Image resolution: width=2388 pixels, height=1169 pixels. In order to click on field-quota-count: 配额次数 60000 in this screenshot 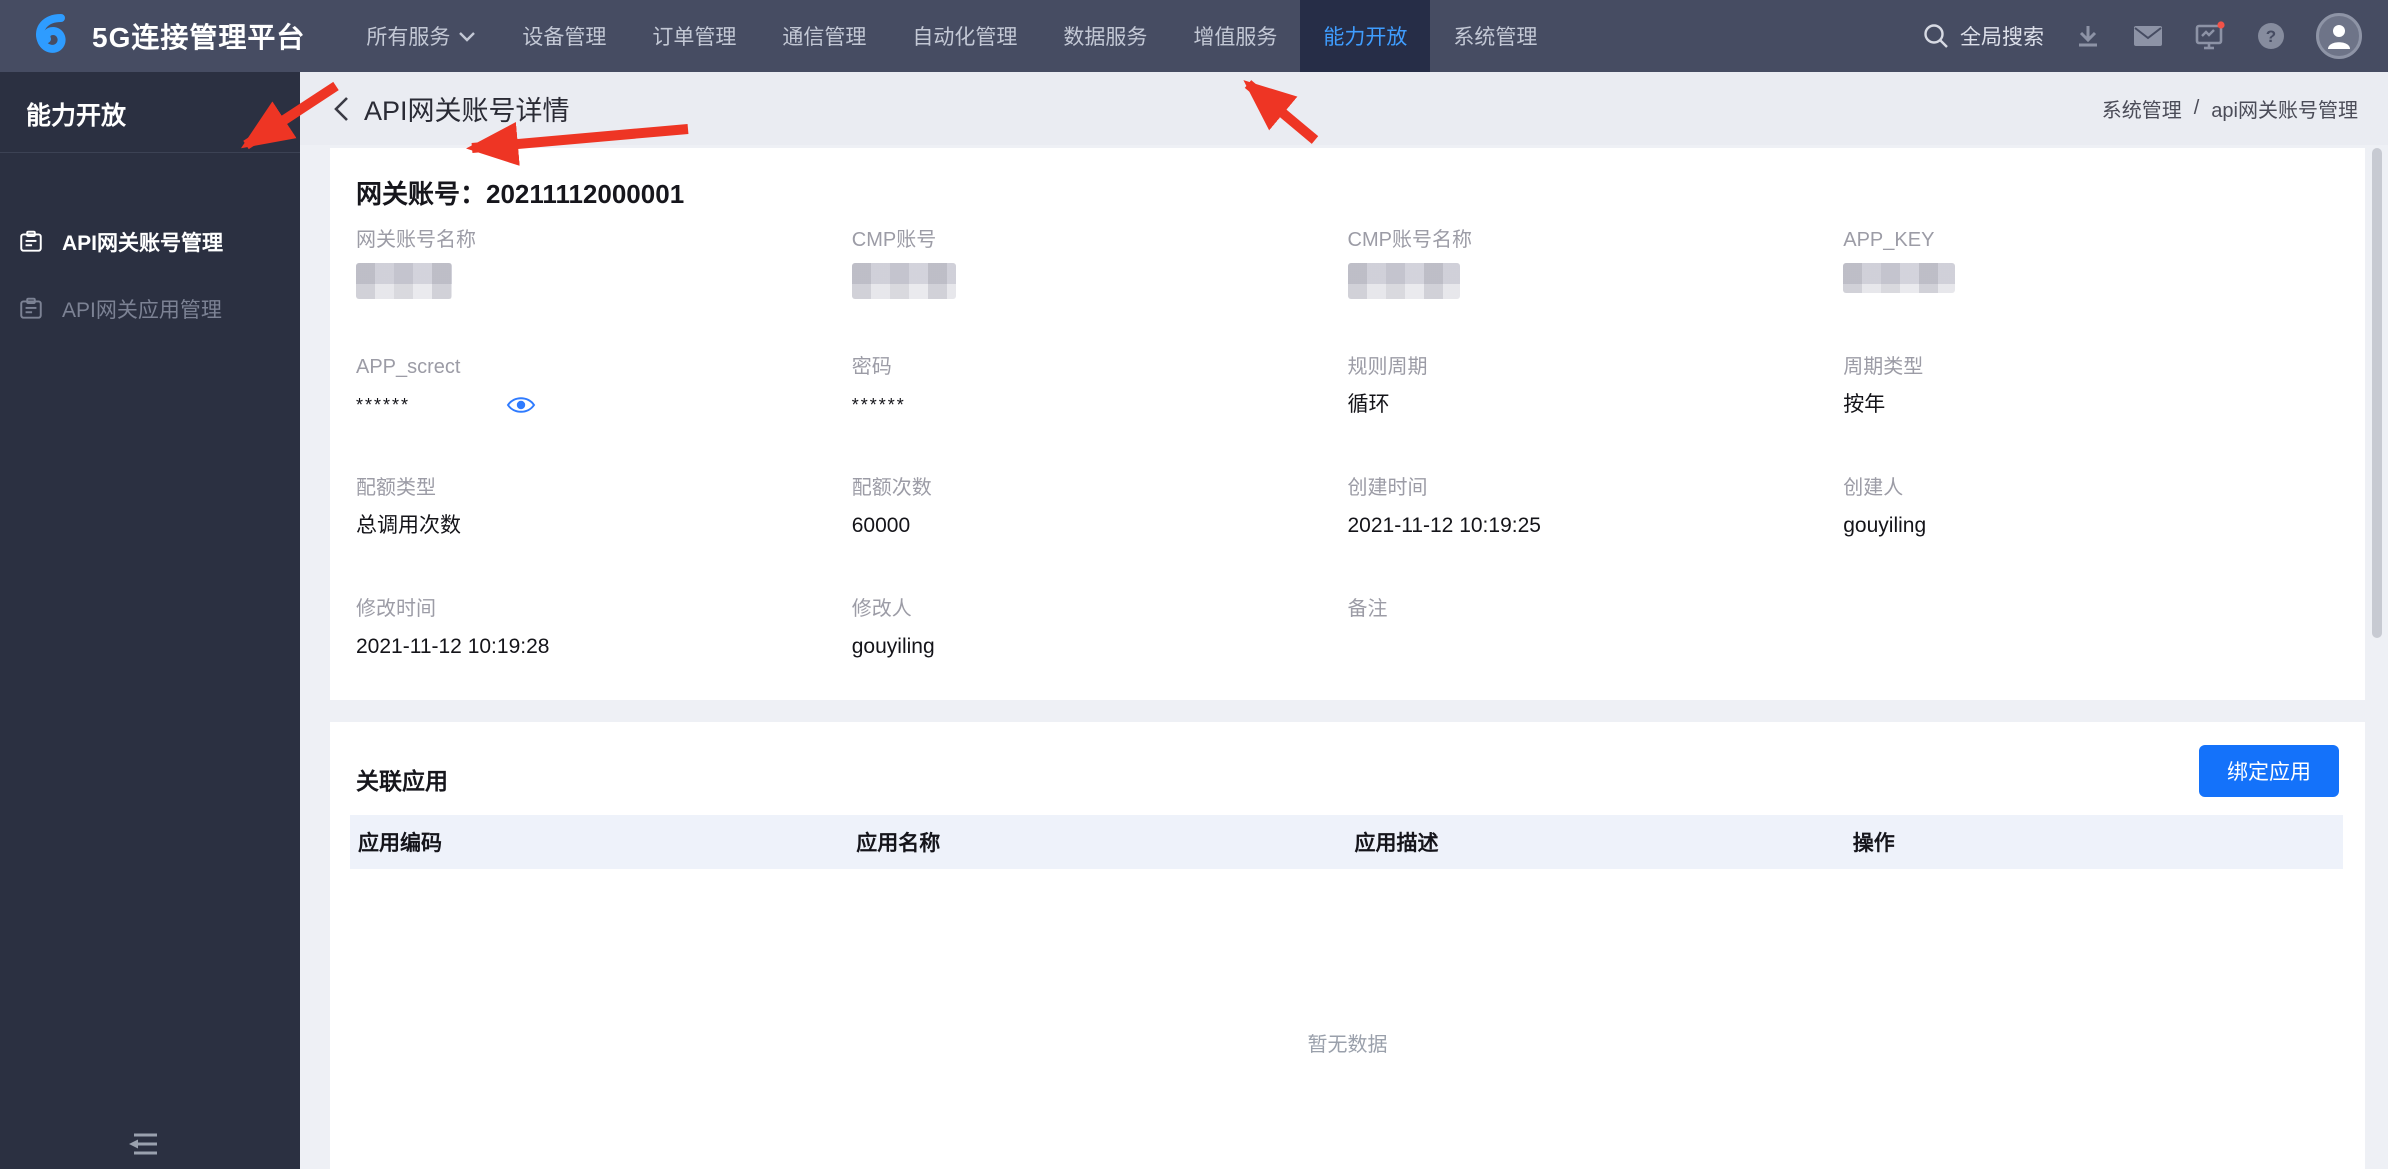, I will do `click(891, 507)`.